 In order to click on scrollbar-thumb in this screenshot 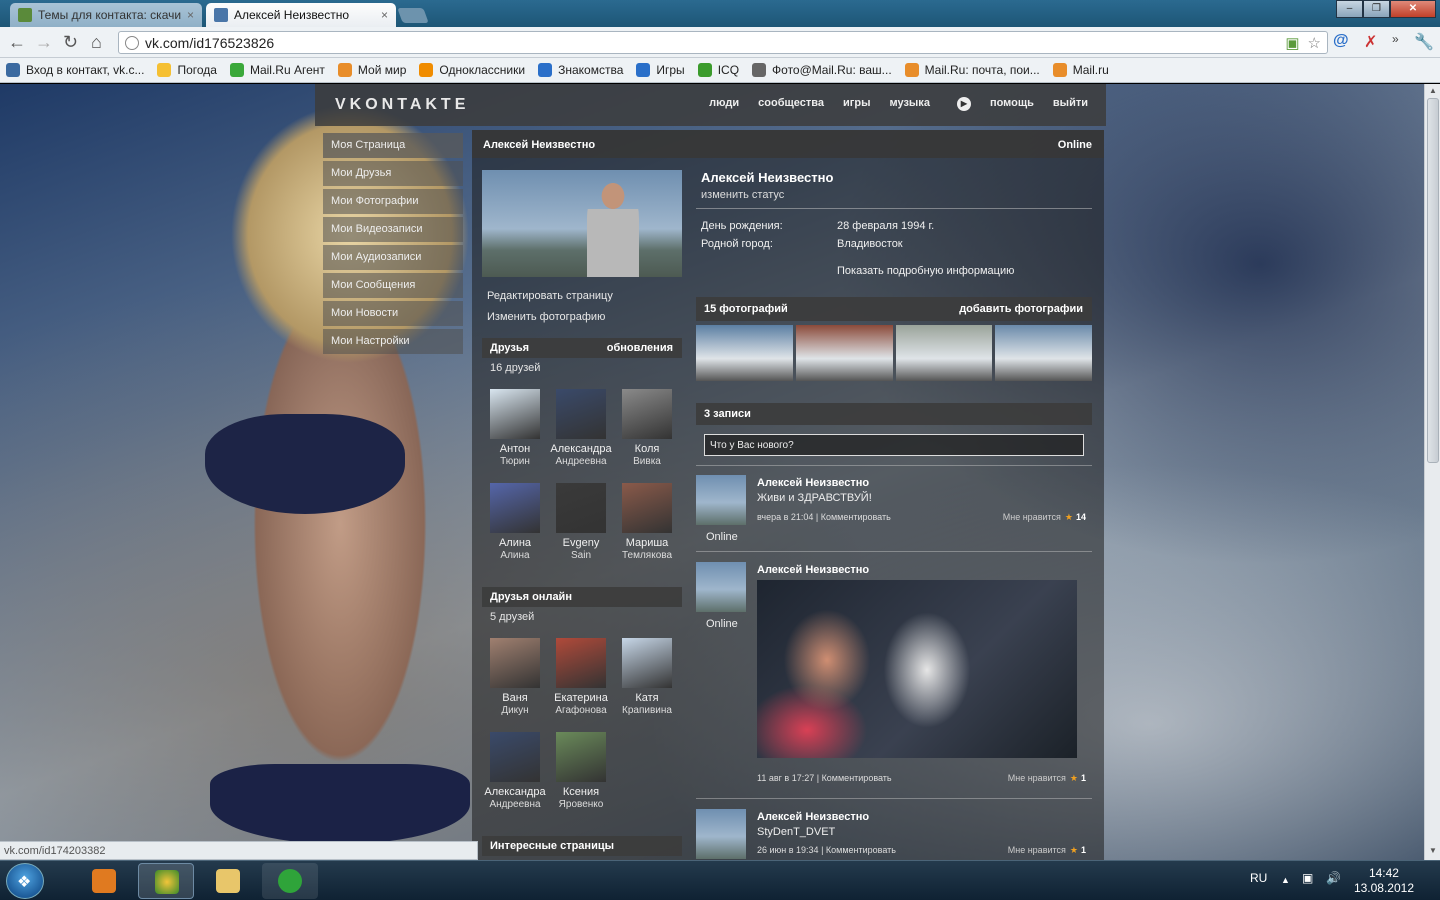, I will do `click(1433, 280)`.